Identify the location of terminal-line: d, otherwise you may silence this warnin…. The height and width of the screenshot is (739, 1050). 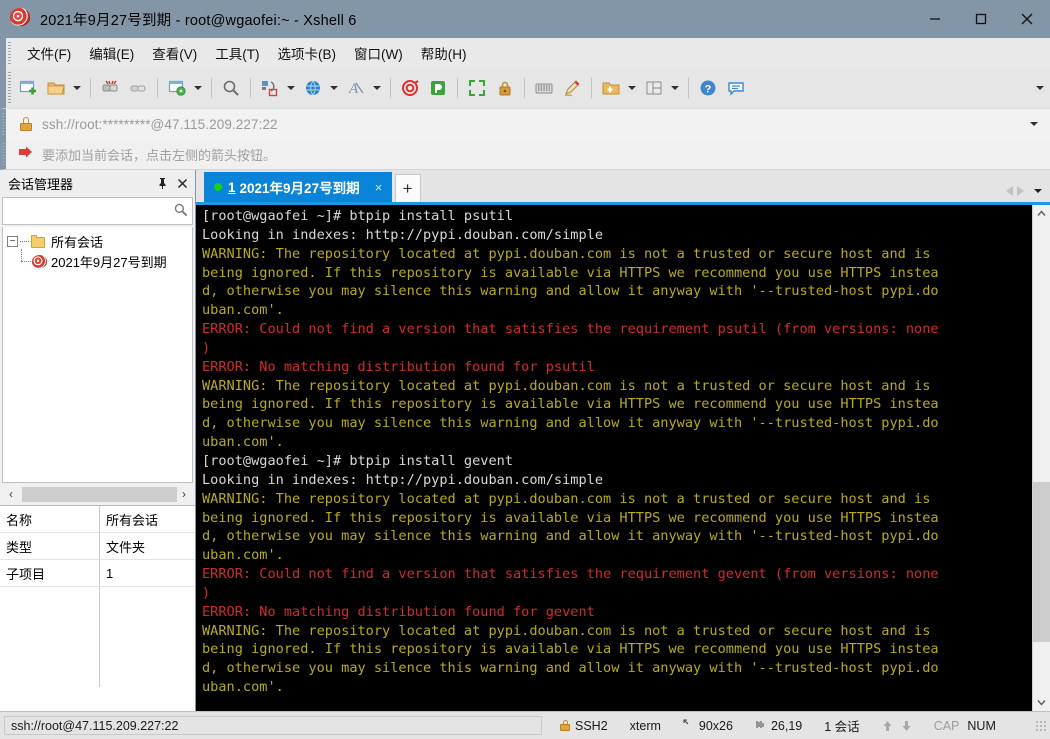
(570, 423).